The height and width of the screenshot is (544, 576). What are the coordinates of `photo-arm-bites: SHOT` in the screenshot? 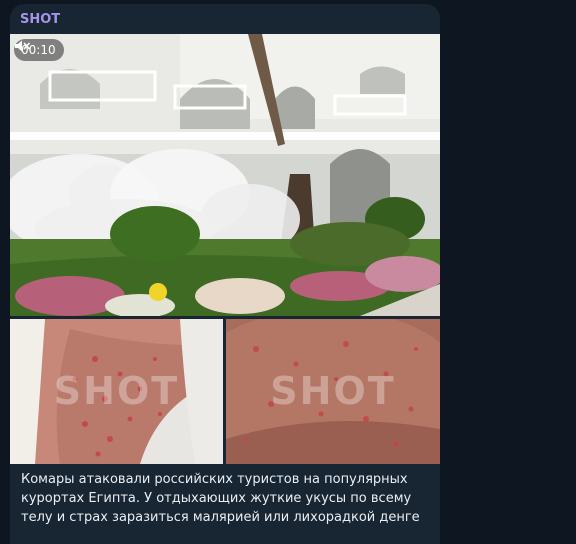 It's located at (116, 391).